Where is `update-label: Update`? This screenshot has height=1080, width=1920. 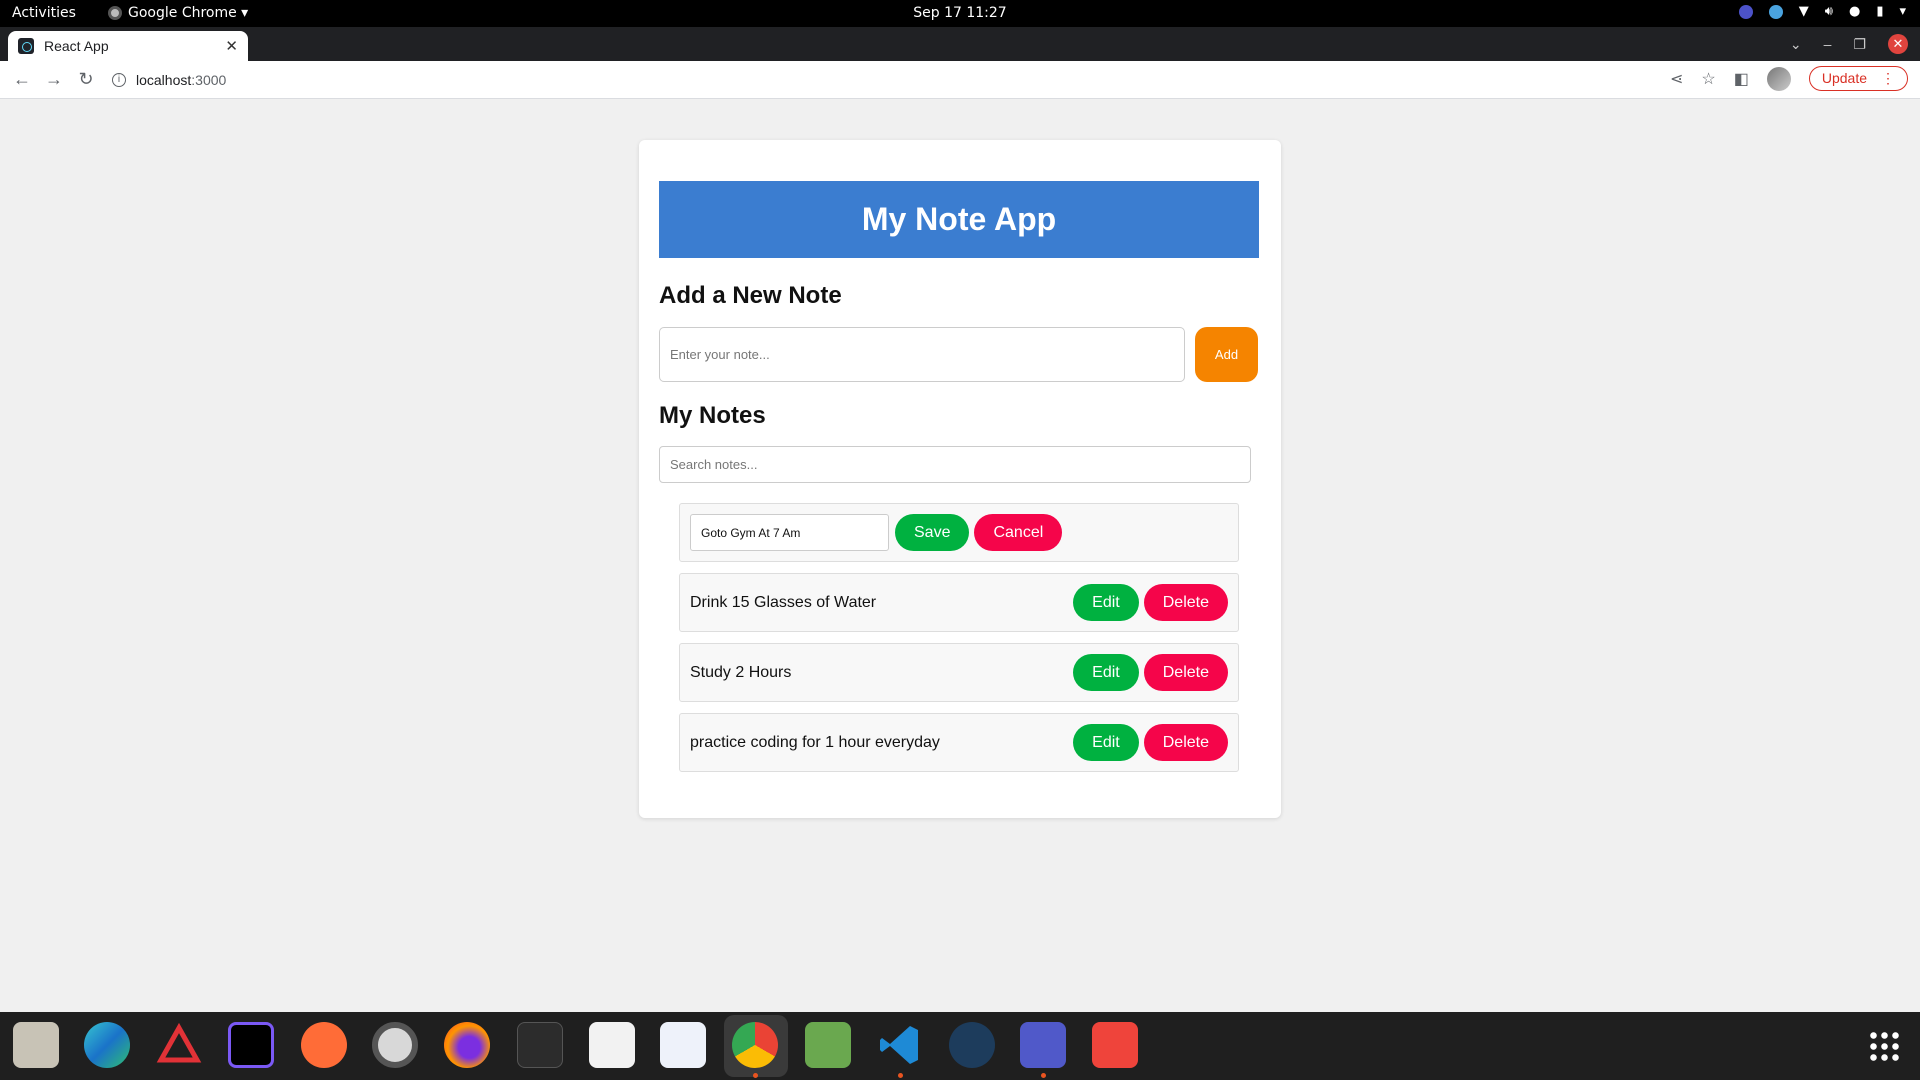
update-label: Update is located at coordinates (1844, 78).